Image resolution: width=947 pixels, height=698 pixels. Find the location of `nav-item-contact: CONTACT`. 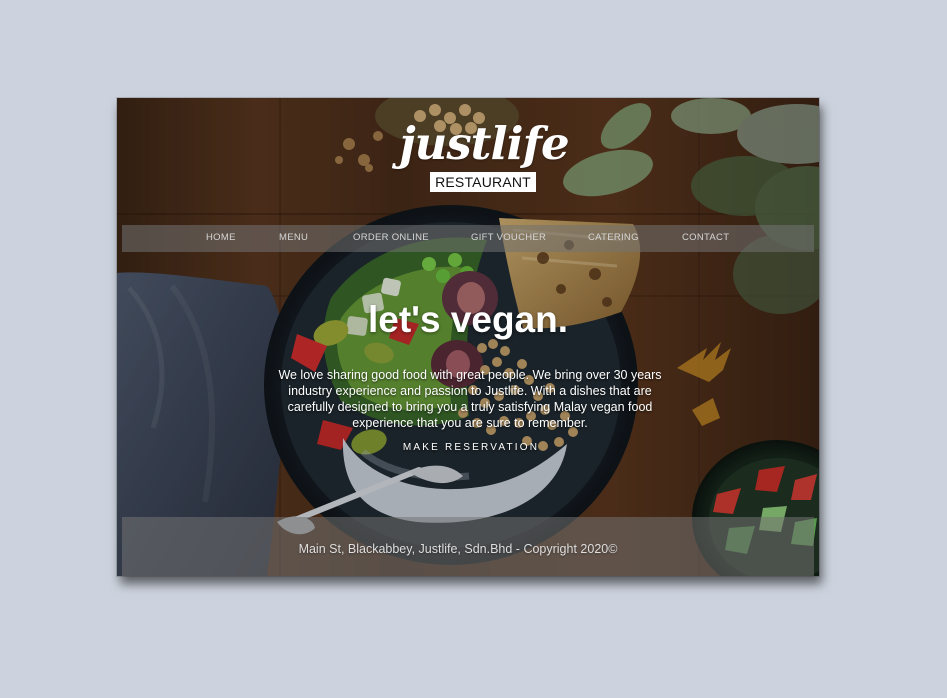

nav-item-contact: CONTACT is located at coordinates (705, 238).